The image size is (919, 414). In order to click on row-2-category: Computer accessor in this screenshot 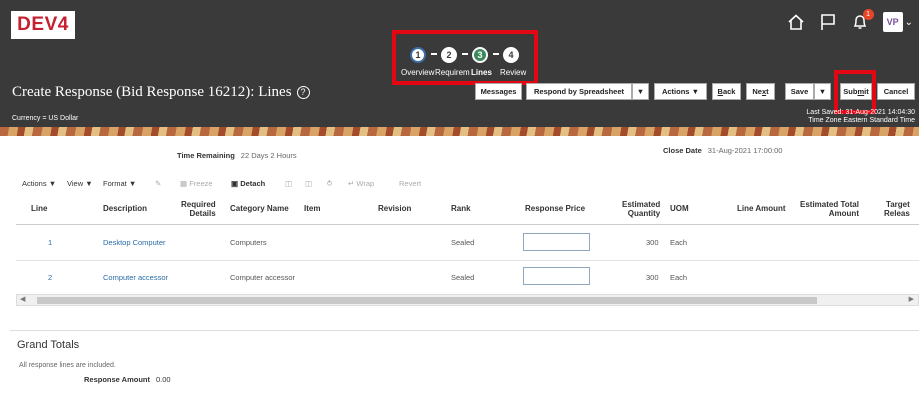, I will do `click(263, 277)`.